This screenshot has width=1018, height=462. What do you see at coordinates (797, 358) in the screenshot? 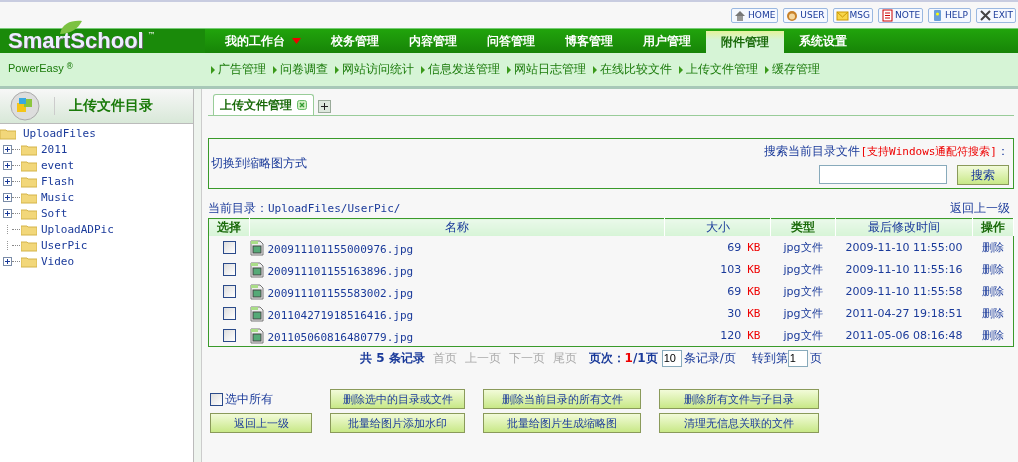
I see `page-number-field: 1` at bounding box center [797, 358].